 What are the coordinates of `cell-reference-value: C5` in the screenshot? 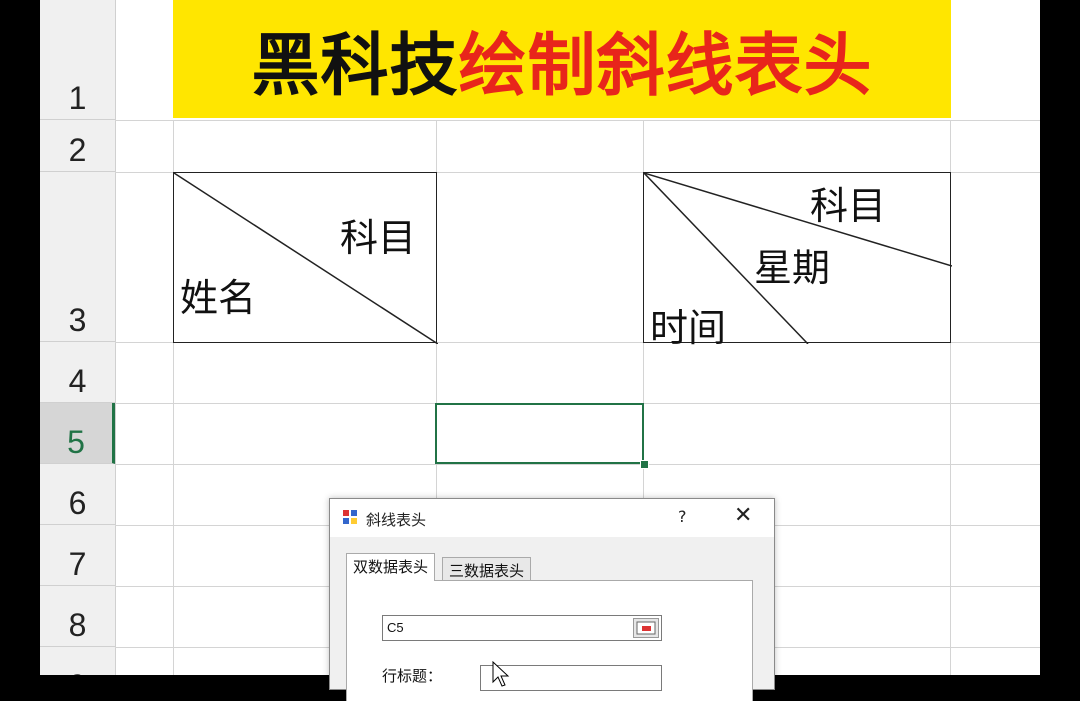 It's located at (395, 627).